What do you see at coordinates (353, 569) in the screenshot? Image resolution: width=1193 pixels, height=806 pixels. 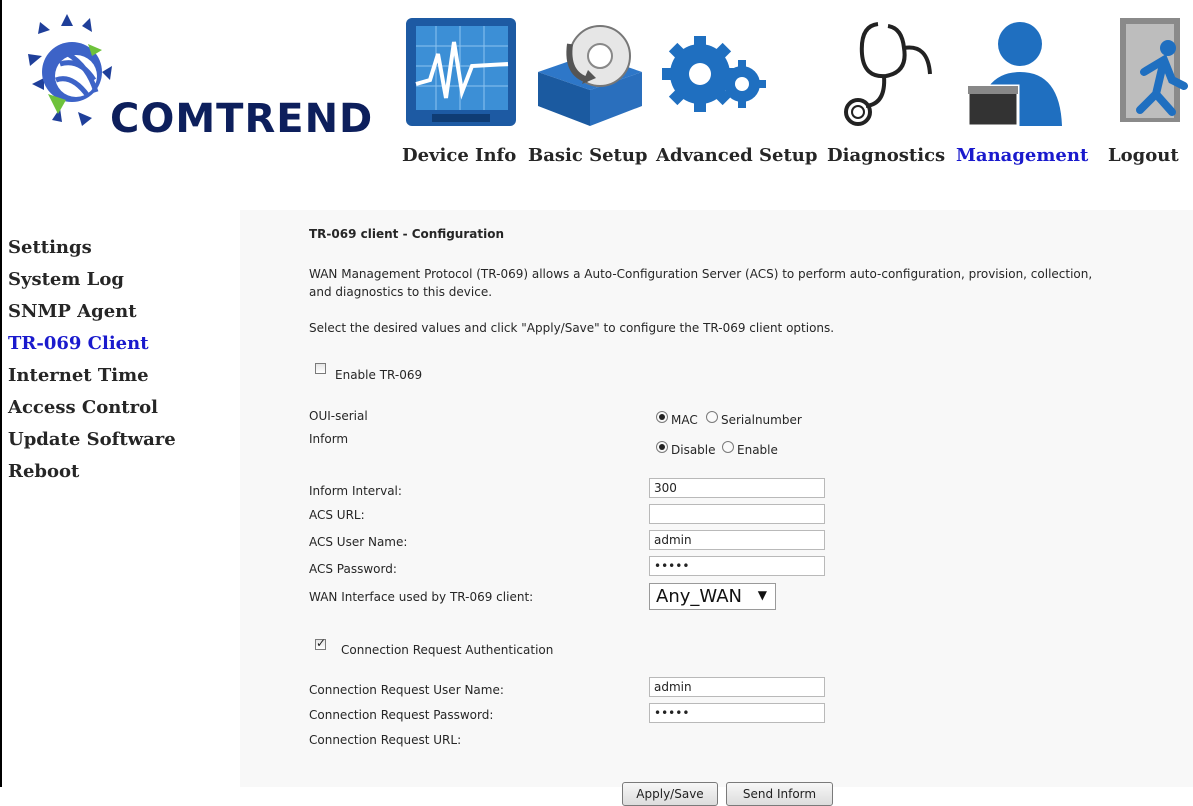 I see `acs-password-label: ACS Password:` at bounding box center [353, 569].